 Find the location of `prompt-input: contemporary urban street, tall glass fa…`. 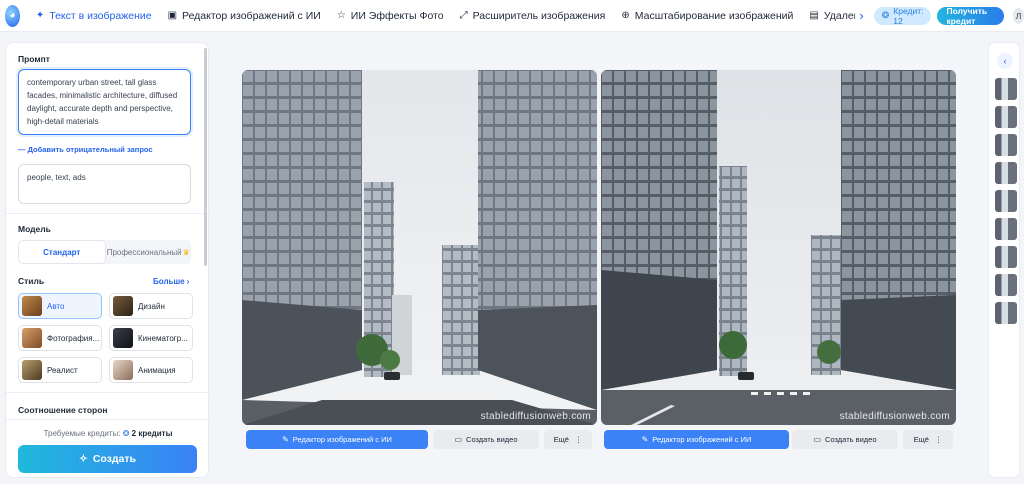

prompt-input: contemporary urban street, tall glass fa… is located at coordinates (104, 102).